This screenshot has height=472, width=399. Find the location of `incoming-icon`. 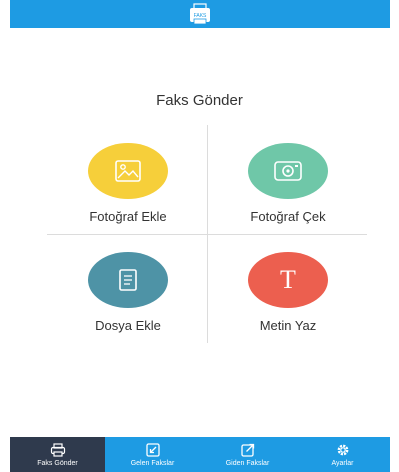

incoming-icon is located at coordinates (152, 449).